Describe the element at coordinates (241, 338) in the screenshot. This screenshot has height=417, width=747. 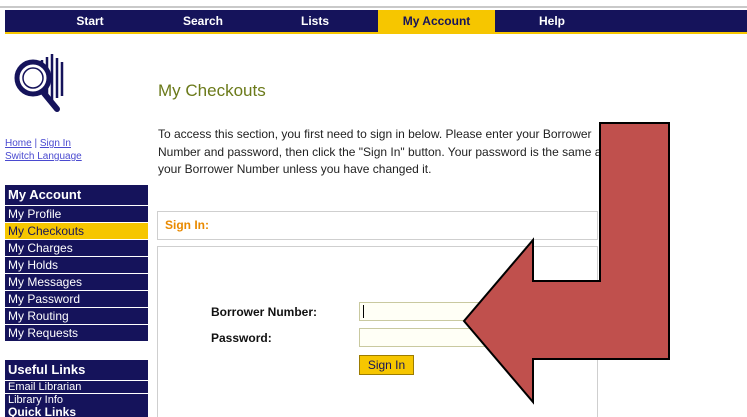
I see `password-label: Password:` at that location.